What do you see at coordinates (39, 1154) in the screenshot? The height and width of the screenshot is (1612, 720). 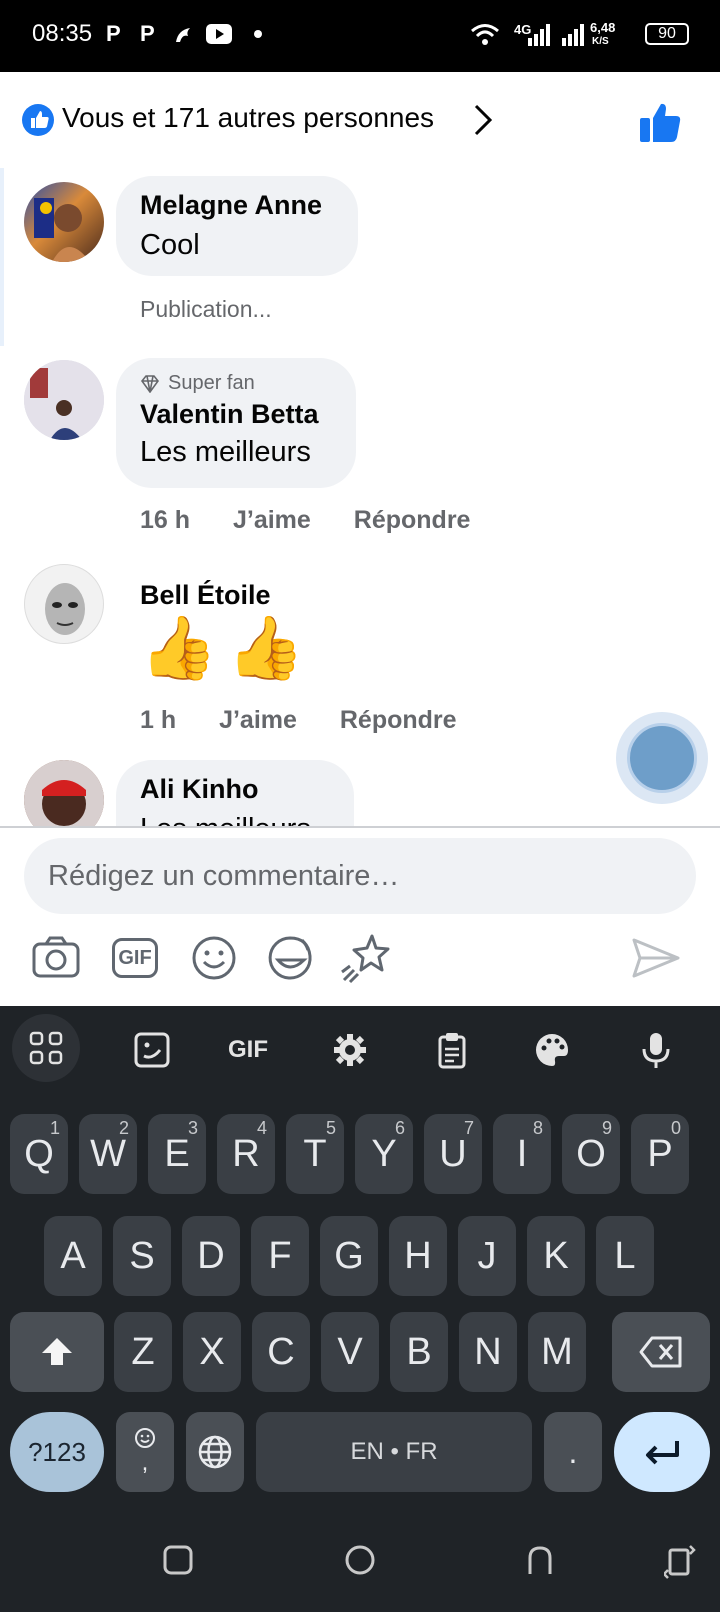 I see `key-q: Q1` at bounding box center [39, 1154].